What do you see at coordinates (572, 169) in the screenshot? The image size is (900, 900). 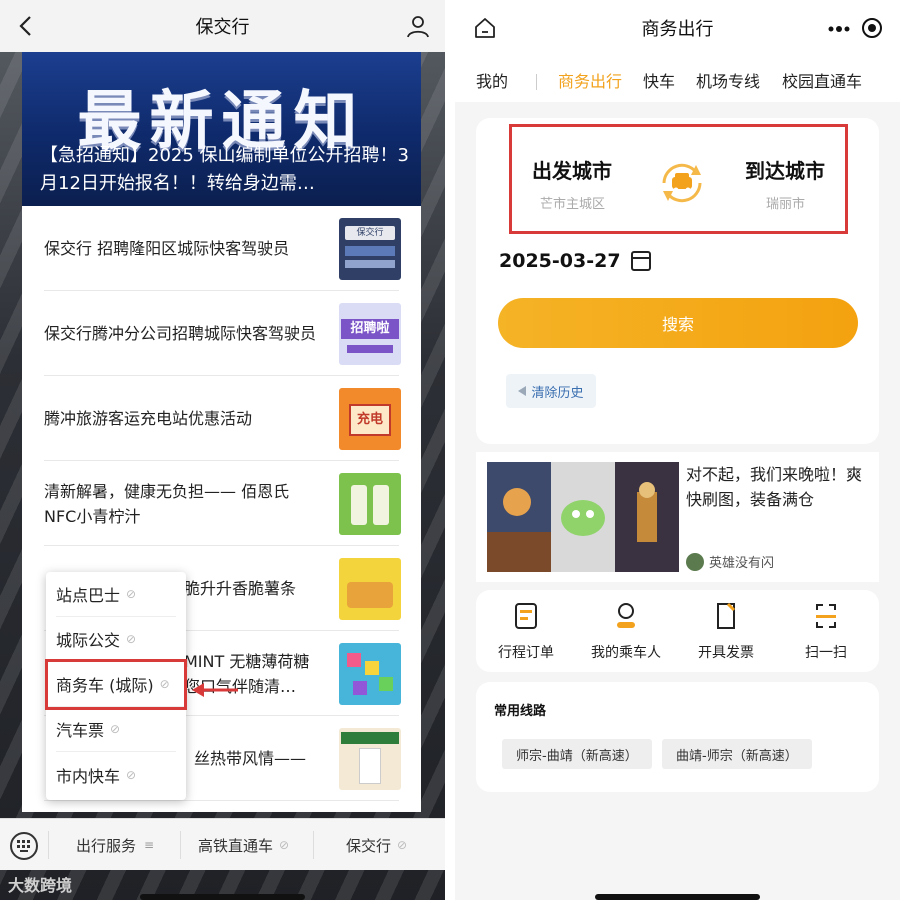 I see `departure-city-button: 出发城市` at bounding box center [572, 169].